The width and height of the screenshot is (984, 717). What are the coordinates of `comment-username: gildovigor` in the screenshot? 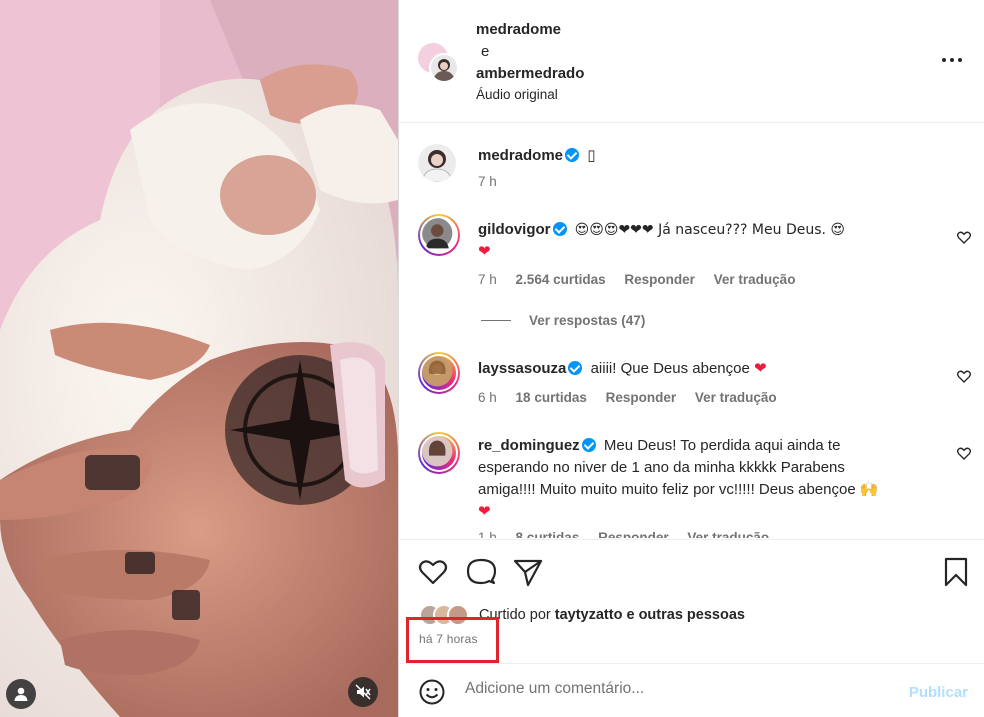 It's located at (514, 229).